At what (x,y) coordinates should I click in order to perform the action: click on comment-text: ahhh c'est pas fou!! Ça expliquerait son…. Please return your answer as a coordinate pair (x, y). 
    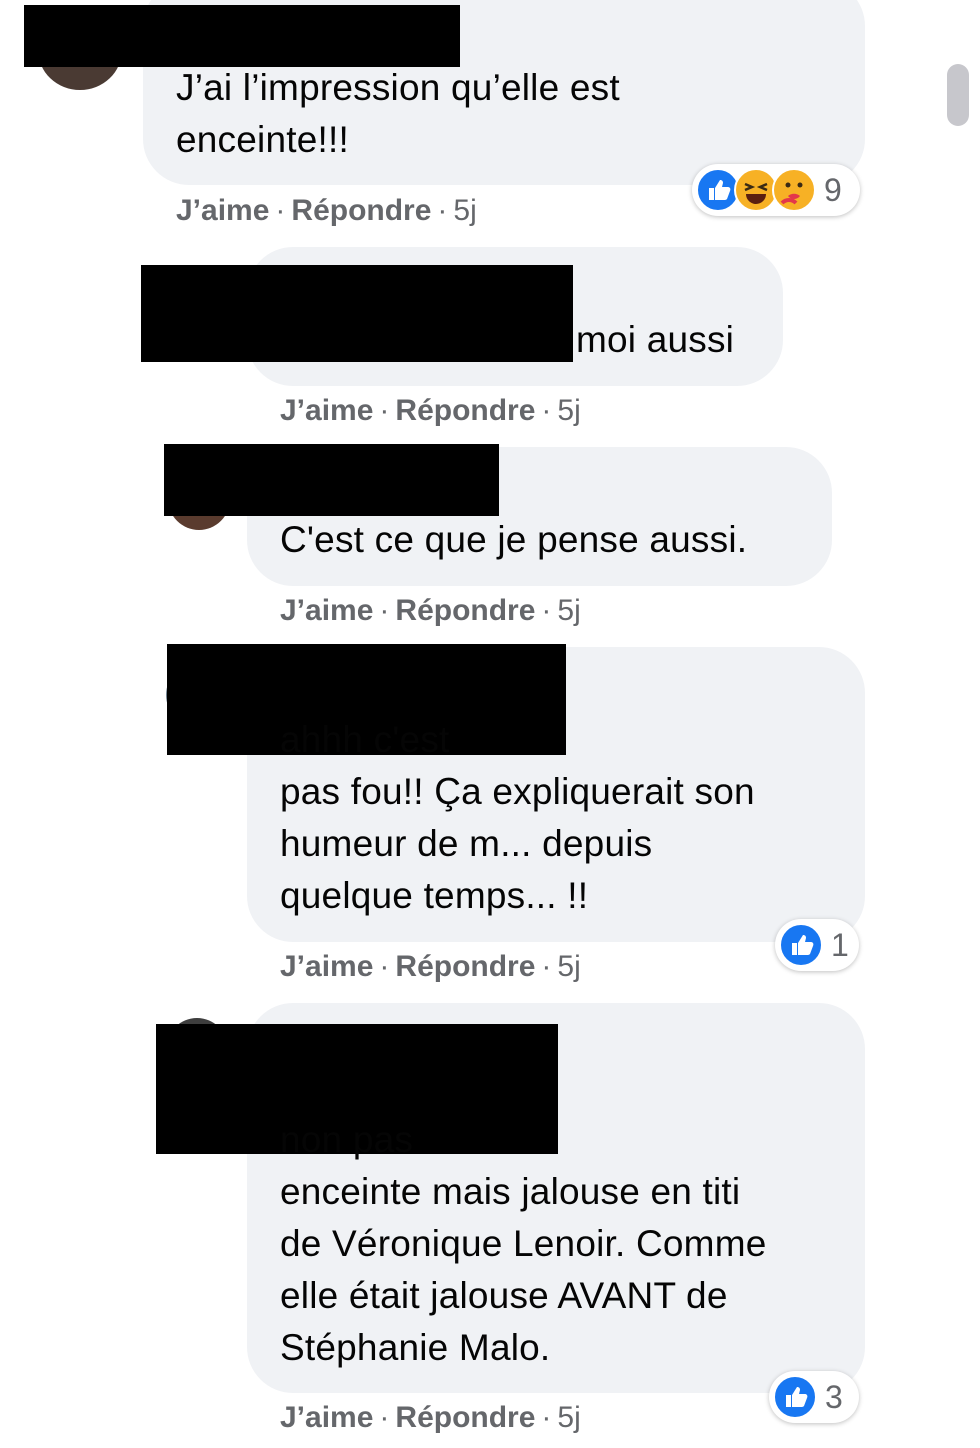
    Looking at the image, I should click on (517, 817).